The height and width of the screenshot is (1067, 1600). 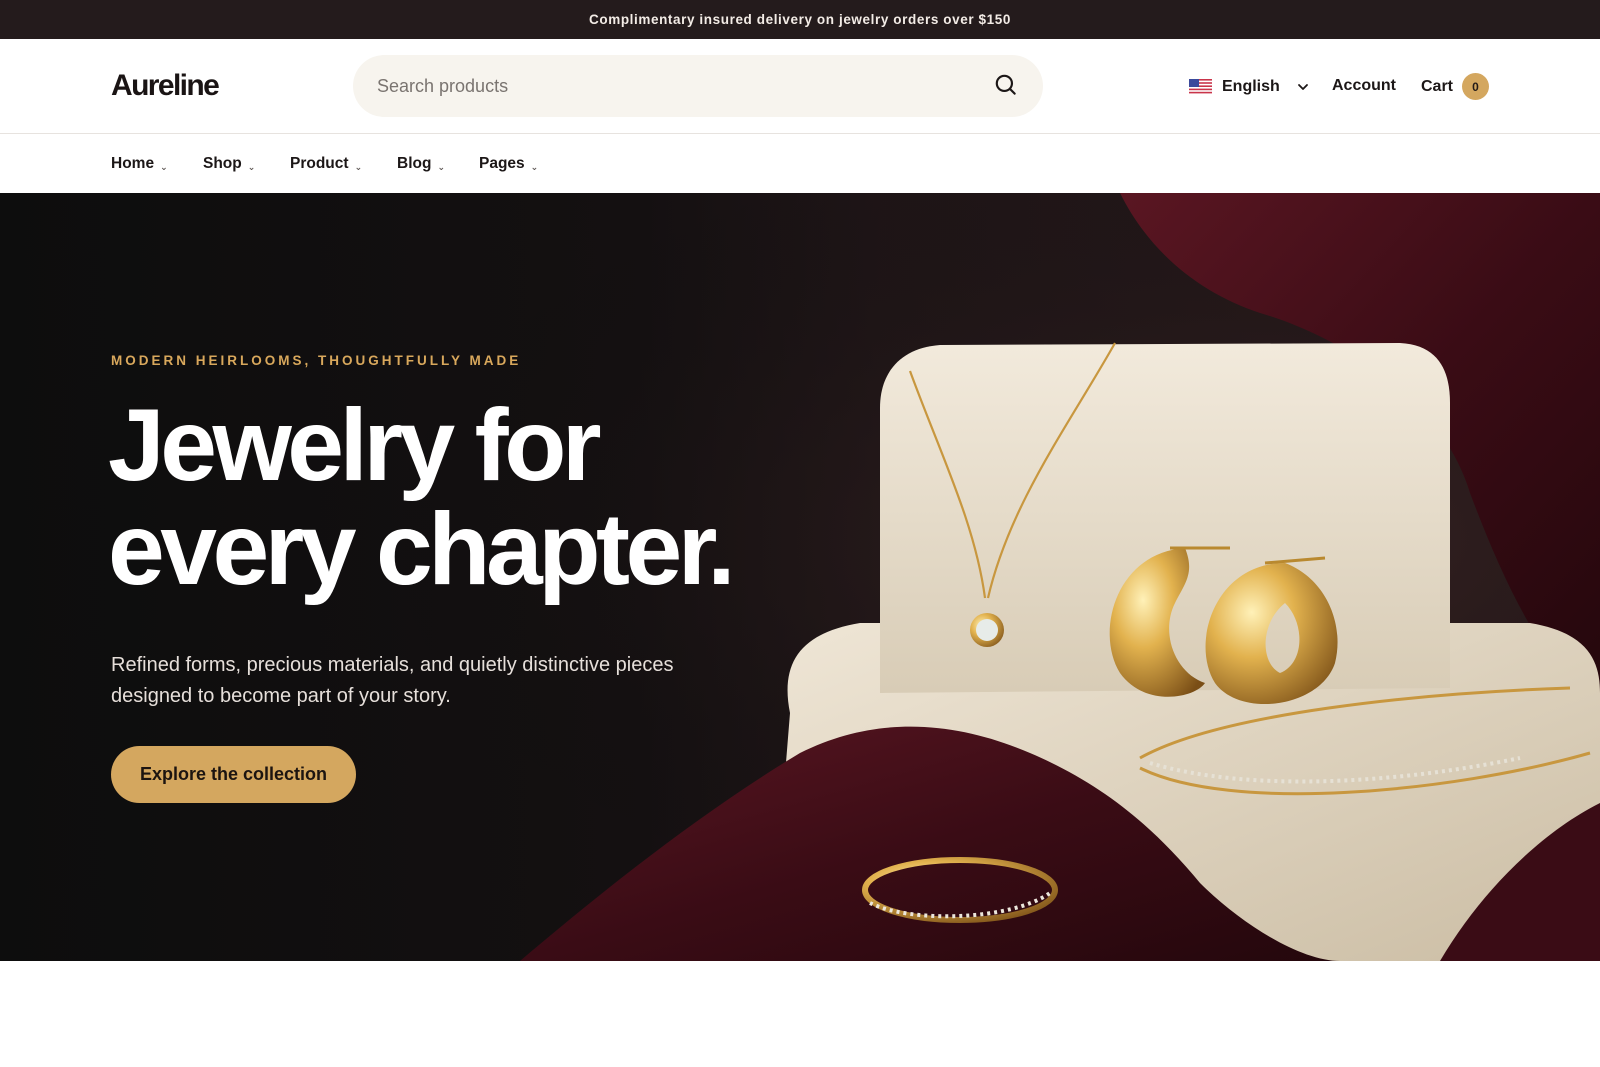 I want to click on cart-label: Cart, so click(x=1437, y=86).